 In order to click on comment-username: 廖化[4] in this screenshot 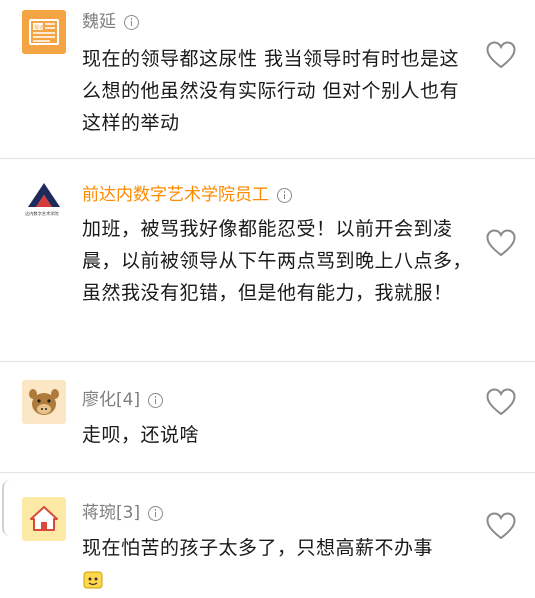, I will do `click(123, 400)`.